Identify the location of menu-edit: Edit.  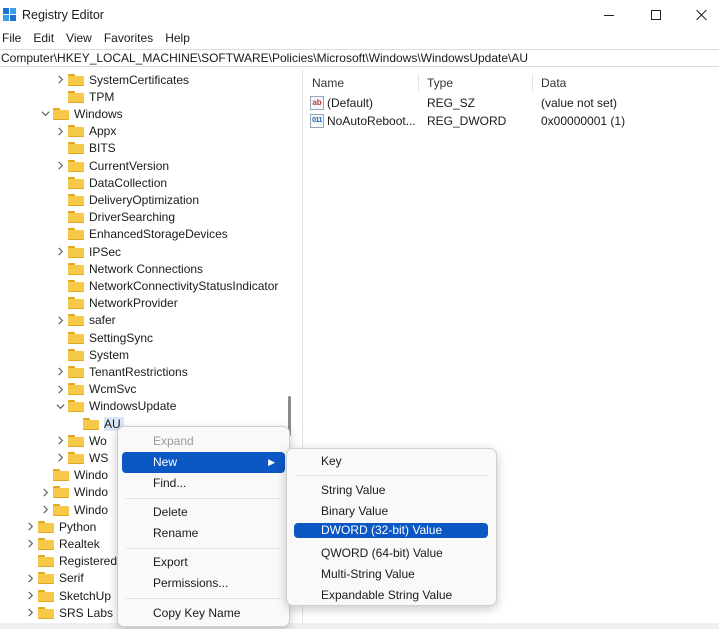
(44, 39).